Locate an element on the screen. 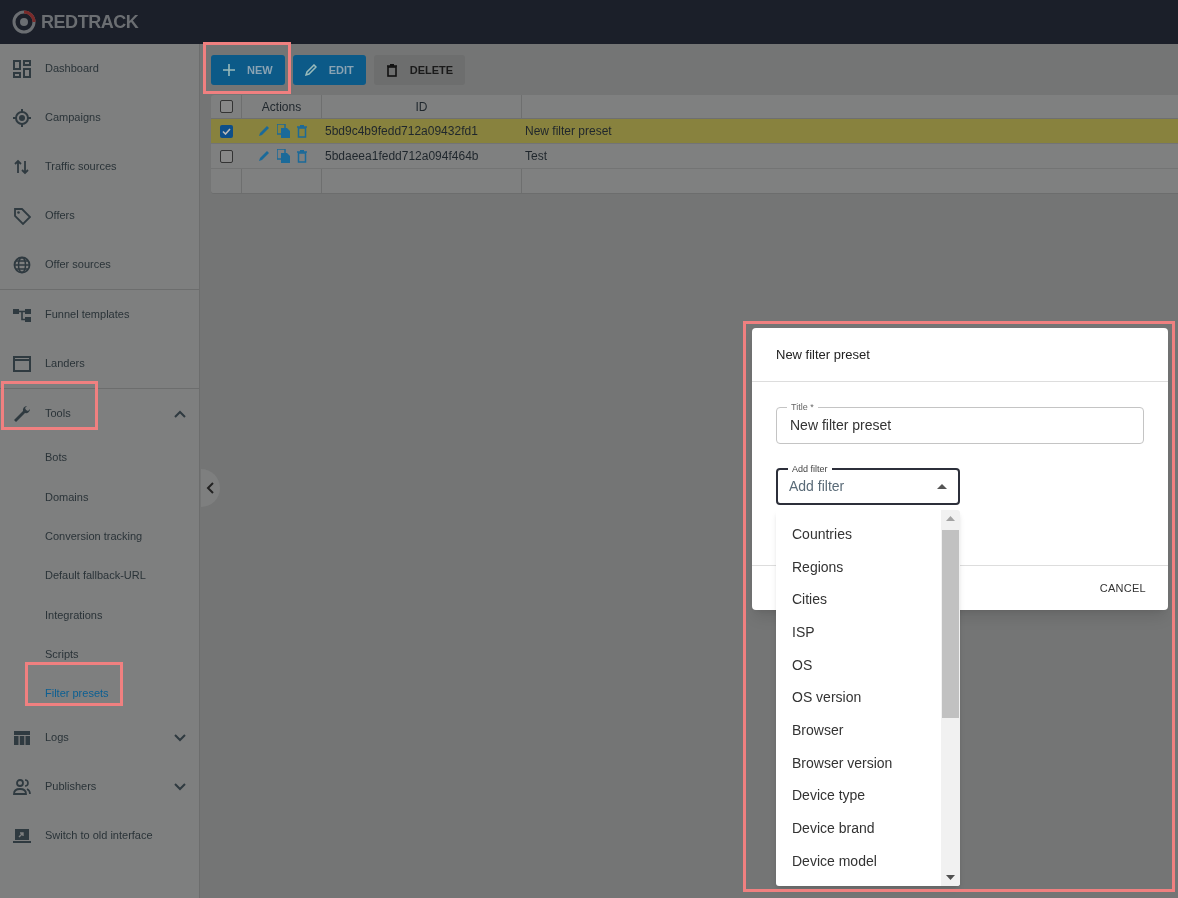 The image size is (1178, 898). dropdown-option: Device type is located at coordinates (829, 796).